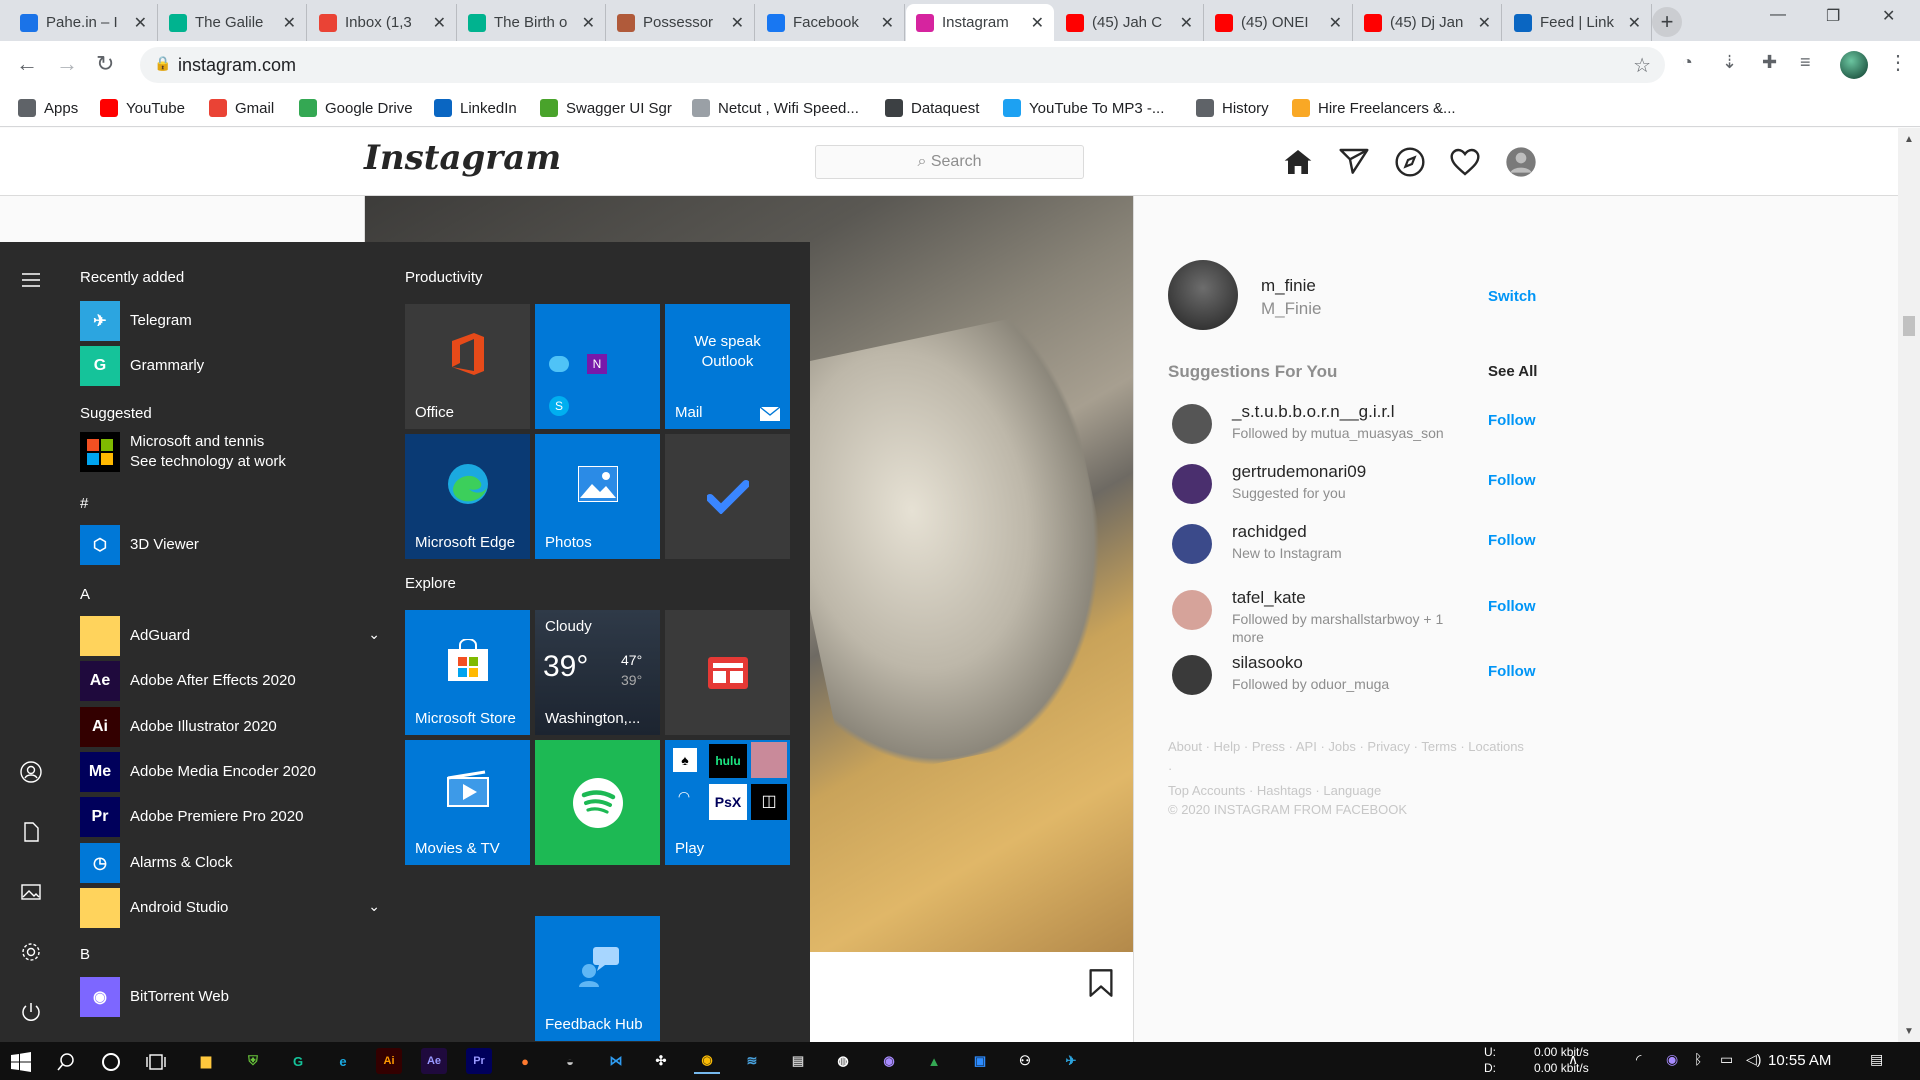  Describe the element at coordinates (1726, 1065) in the screenshot. I see `battery-icon: ▭` at that location.